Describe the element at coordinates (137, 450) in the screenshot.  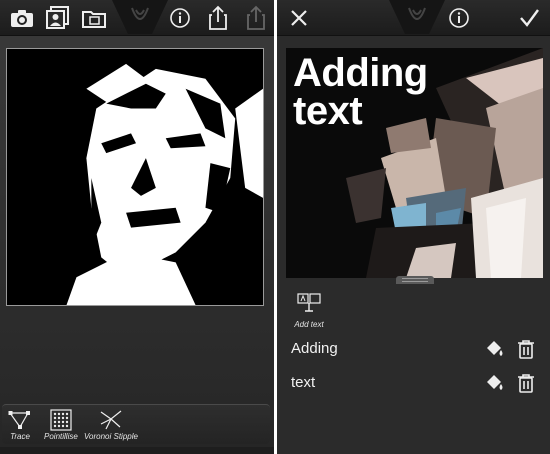
I see `bottom-strip` at that location.